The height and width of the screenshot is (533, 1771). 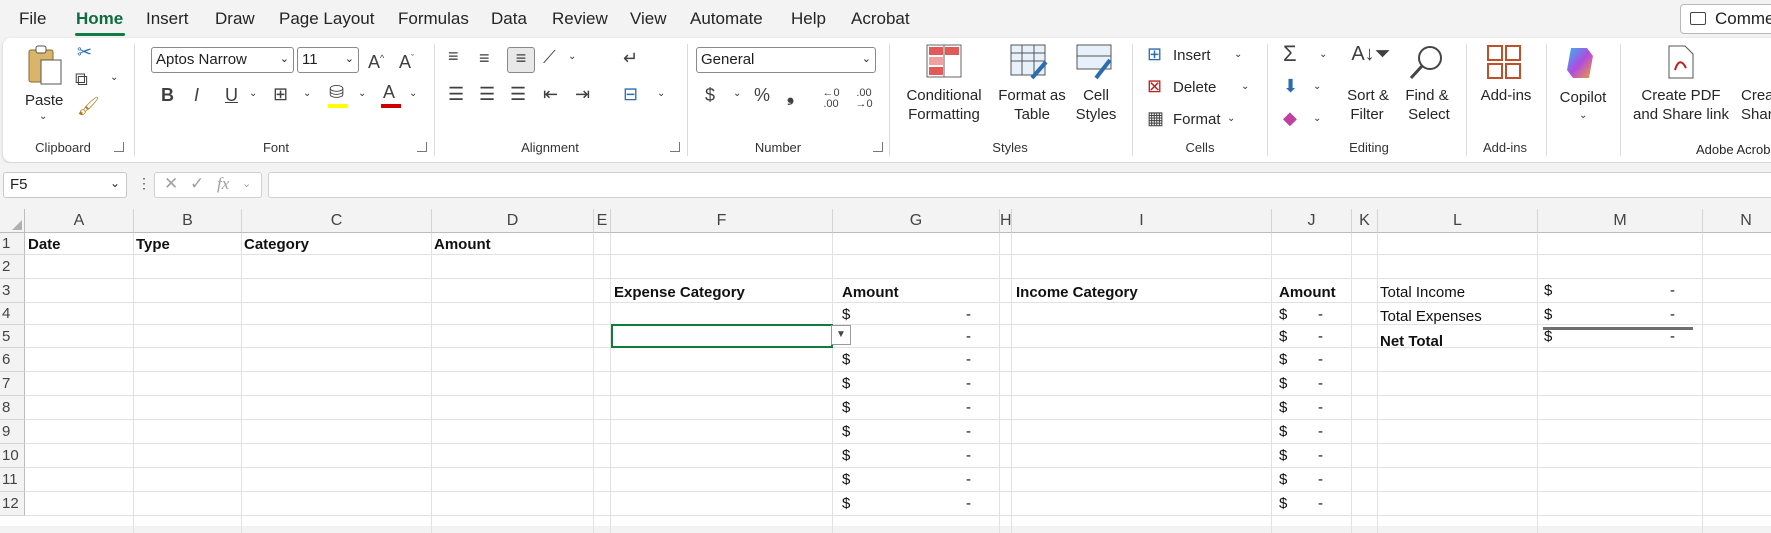 What do you see at coordinates (167, 19) in the screenshot?
I see `tab-insert: Insert` at bounding box center [167, 19].